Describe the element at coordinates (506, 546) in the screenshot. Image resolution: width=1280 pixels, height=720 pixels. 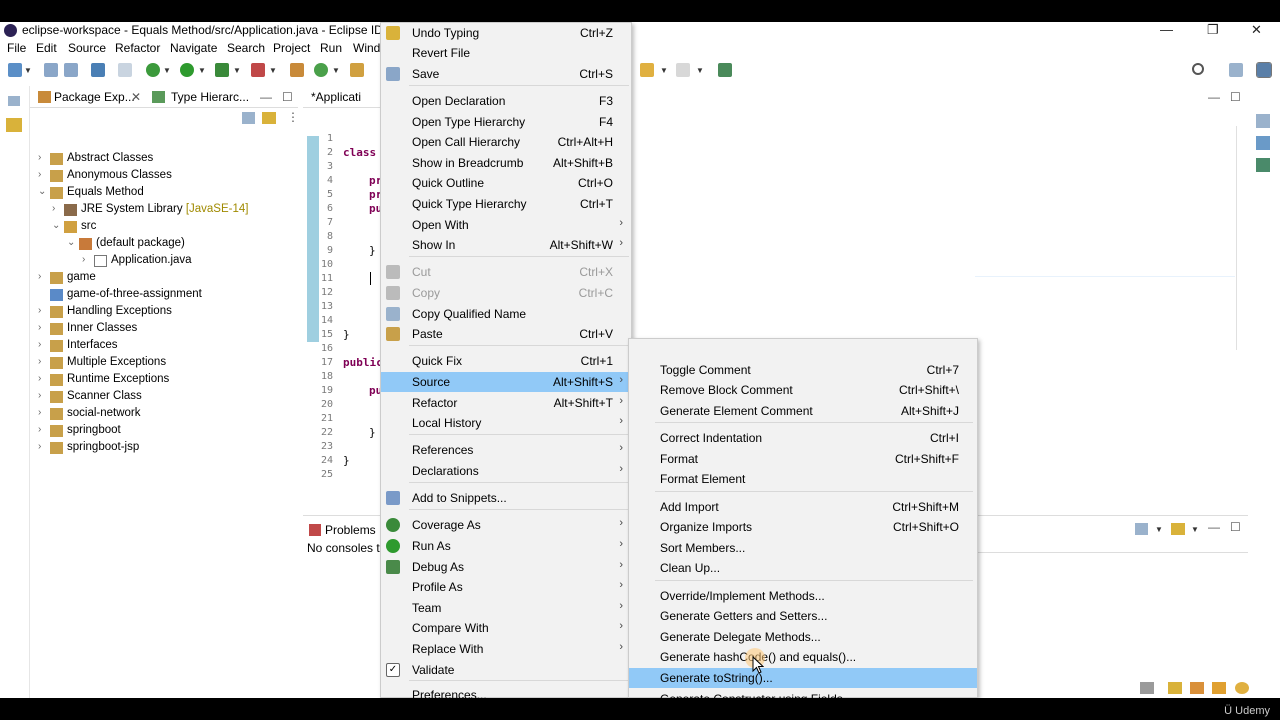
I see `context-menu-item: Run As ›` at that location.